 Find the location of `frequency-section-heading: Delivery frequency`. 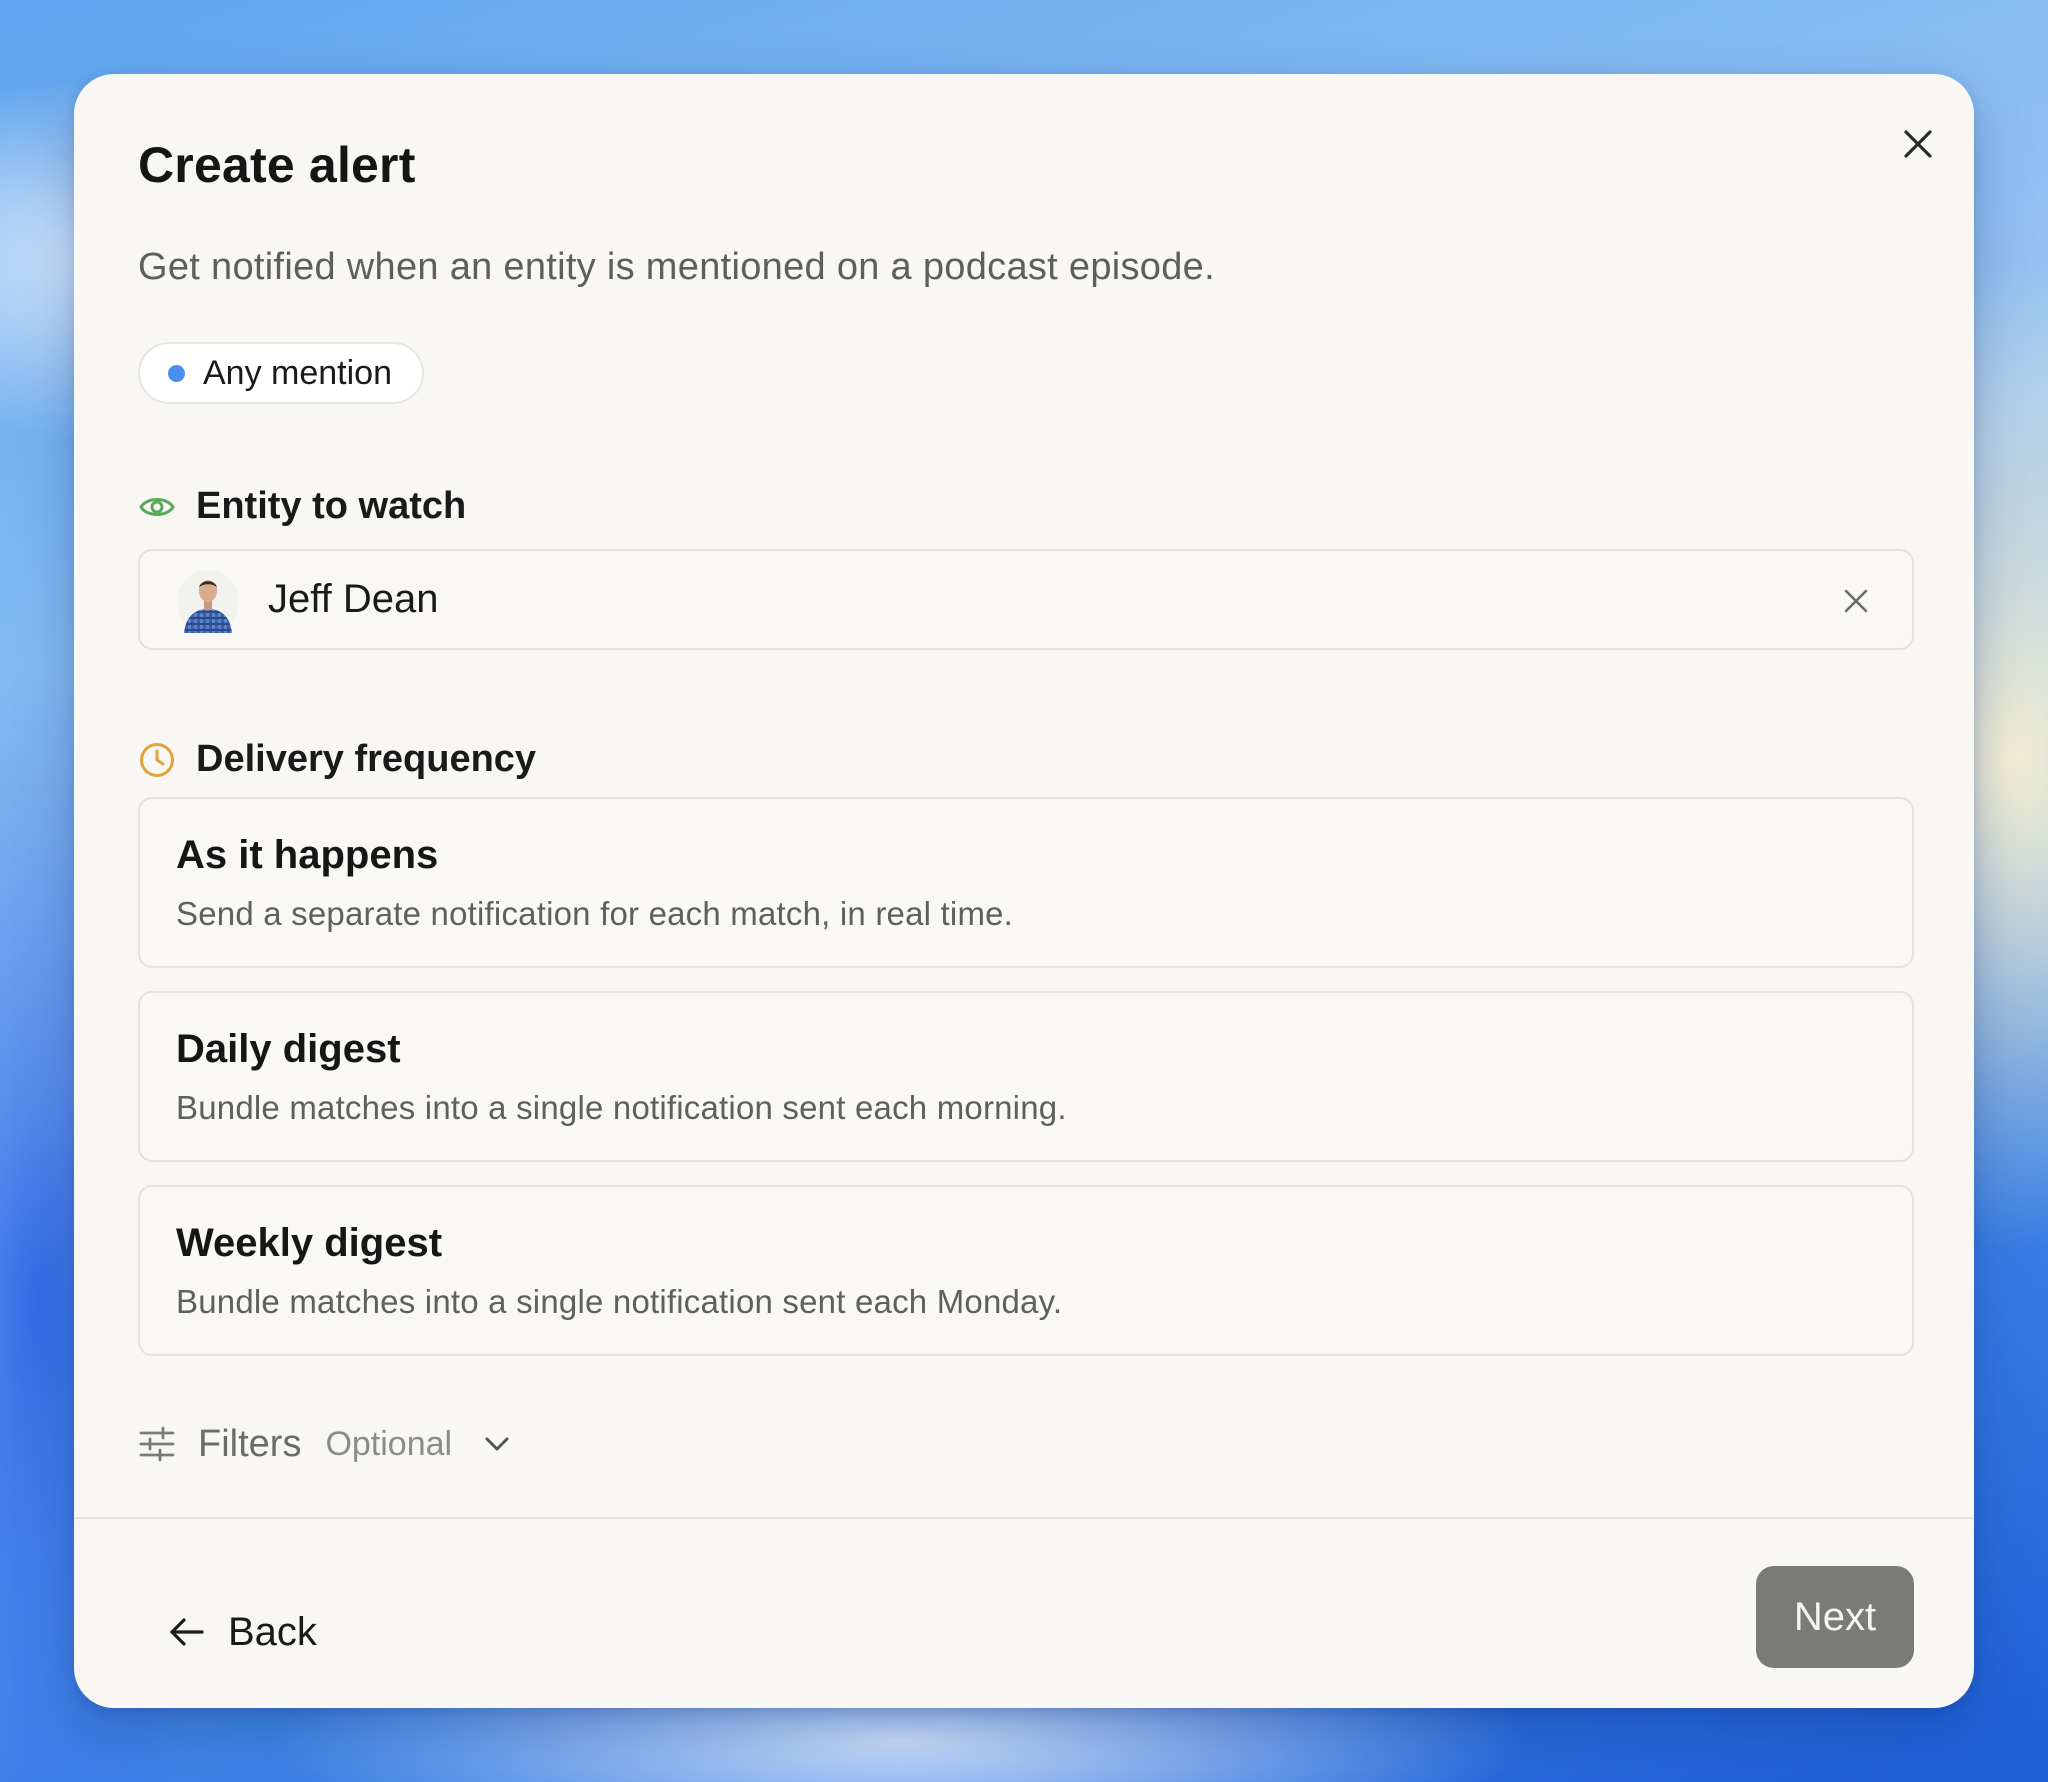

frequency-section-heading: Delivery frequency is located at coordinates (337, 759).